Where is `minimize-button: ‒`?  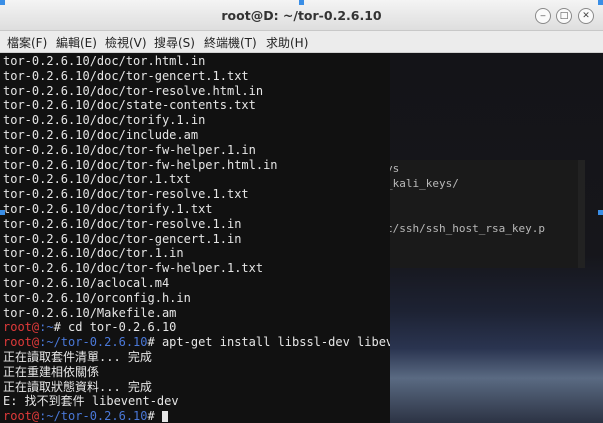
minimize-button: ‒ is located at coordinates (543, 16).